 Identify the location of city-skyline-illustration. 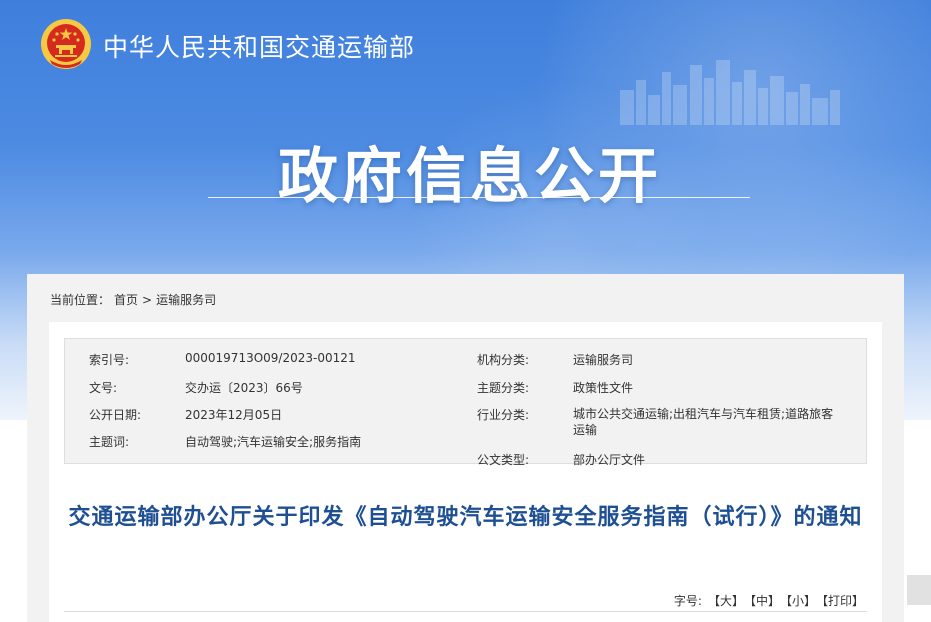
(730, 92).